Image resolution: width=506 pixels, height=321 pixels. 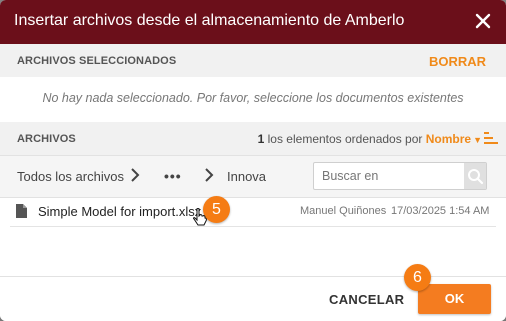 I want to click on sort-lines-icon, so click(x=491, y=138).